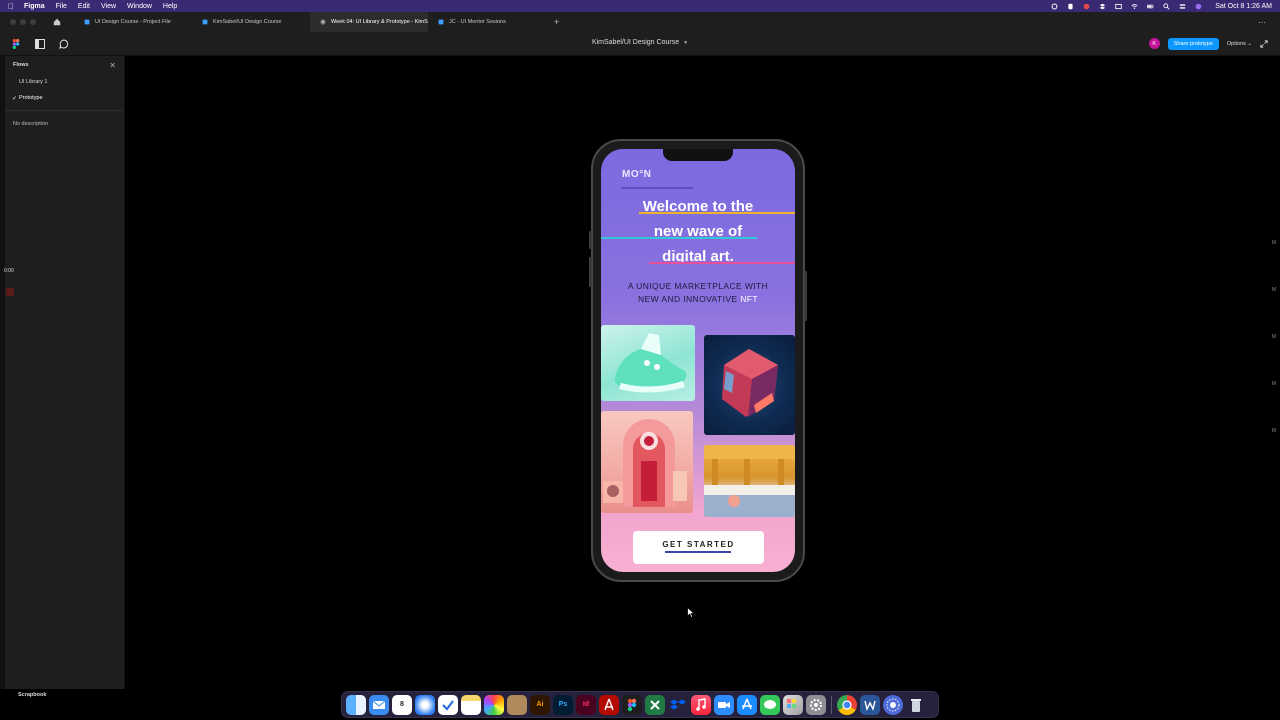 The height and width of the screenshot is (720, 1280). What do you see at coordinates (84, 6) in the screenshot?
I see `menu-edit: Edit` at bounding box center [84, 6].